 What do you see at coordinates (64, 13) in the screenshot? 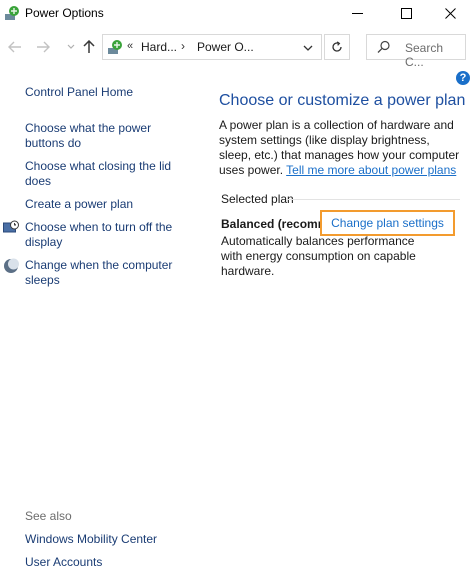
I see `window-title: Power Options` at bounding box center [64, 13].